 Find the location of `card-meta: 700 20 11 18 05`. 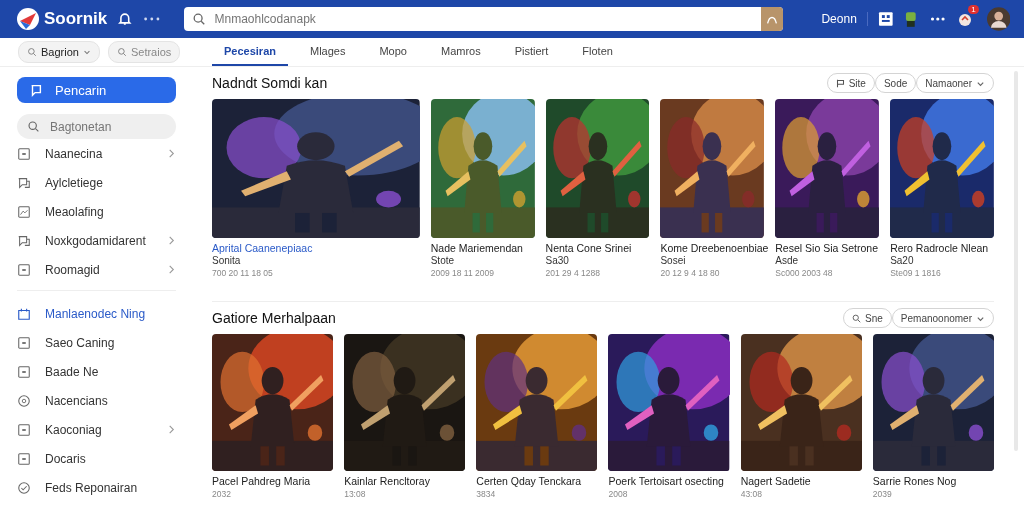

card-meta: 700 20 11 18 05 is located at coordinates (243, 273).